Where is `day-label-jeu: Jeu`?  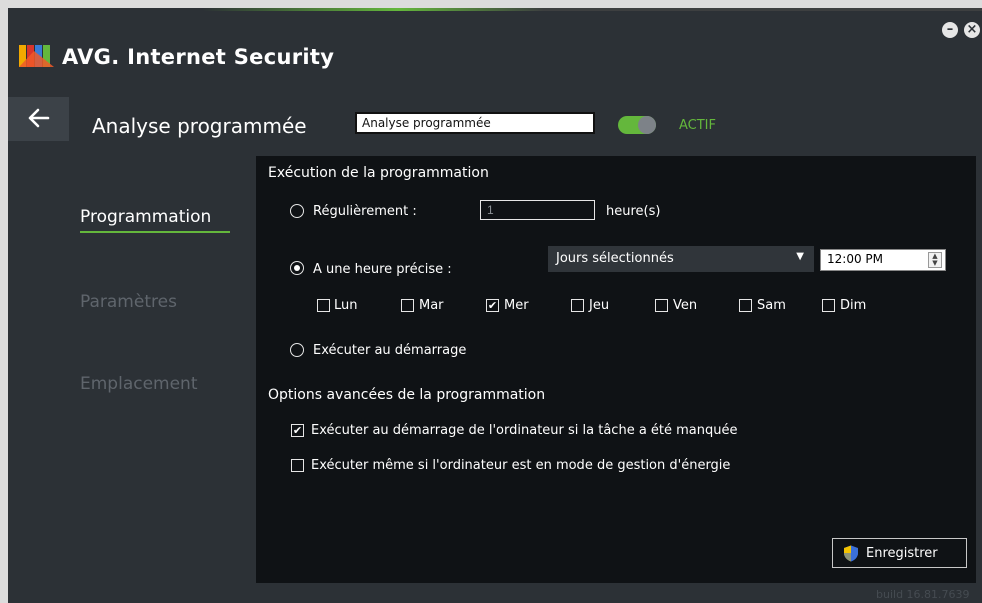 day-label-jeu: Jeu is located at coordinates (599, 305).